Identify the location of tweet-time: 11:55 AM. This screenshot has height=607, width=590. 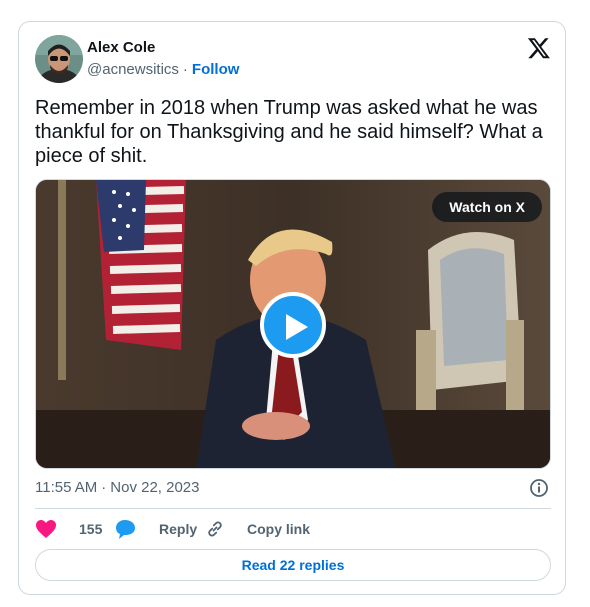
(66, 487).